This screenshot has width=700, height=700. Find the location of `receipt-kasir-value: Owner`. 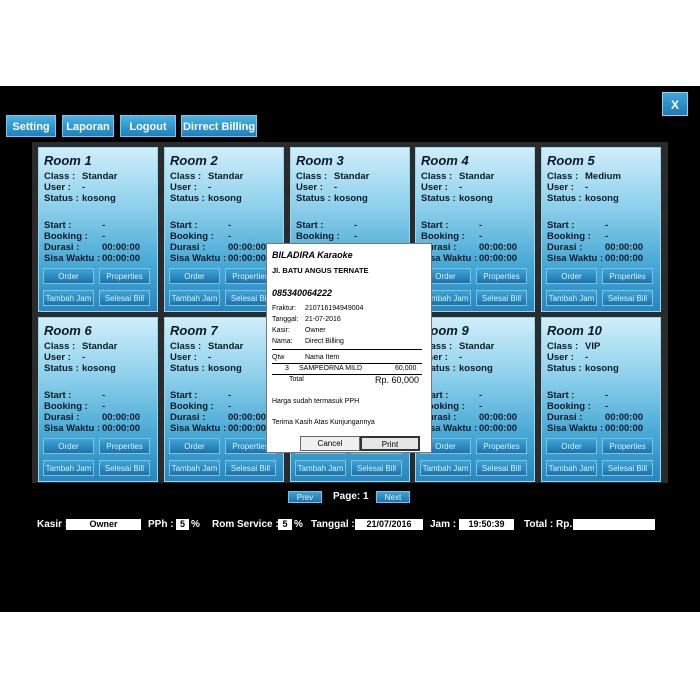

receipt-kasir-value: Owner is located at coordinates (315, 330).